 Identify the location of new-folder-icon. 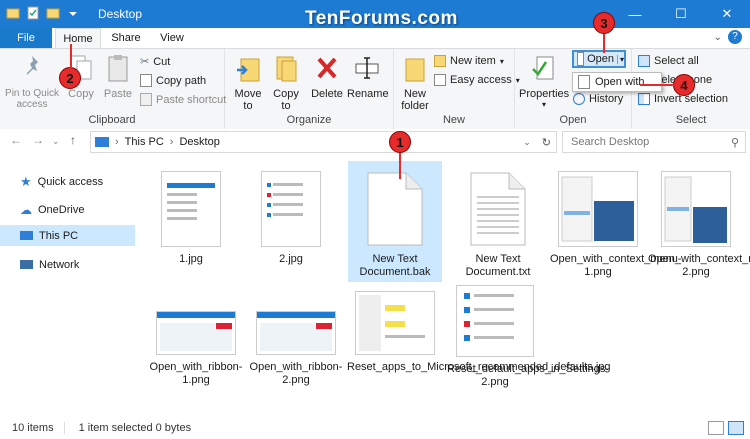
(415, 69).